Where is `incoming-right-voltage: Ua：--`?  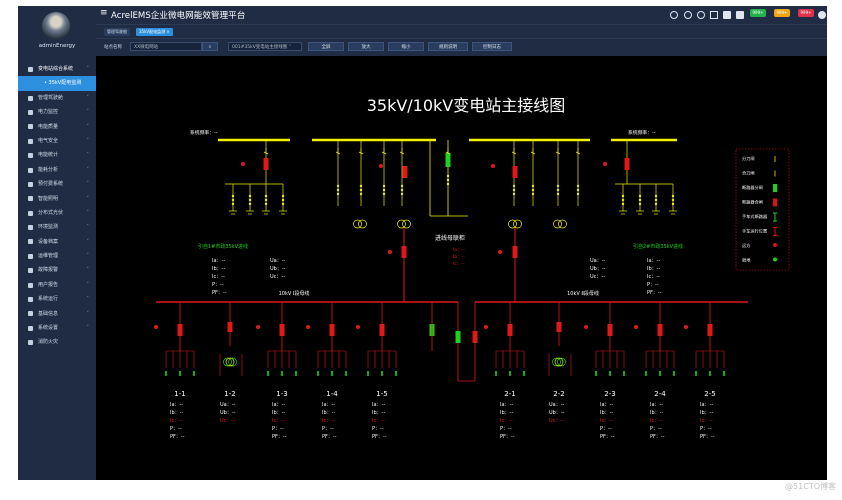
incoming-right-voltage: Ua：-- is located at coordinates (598, 261).